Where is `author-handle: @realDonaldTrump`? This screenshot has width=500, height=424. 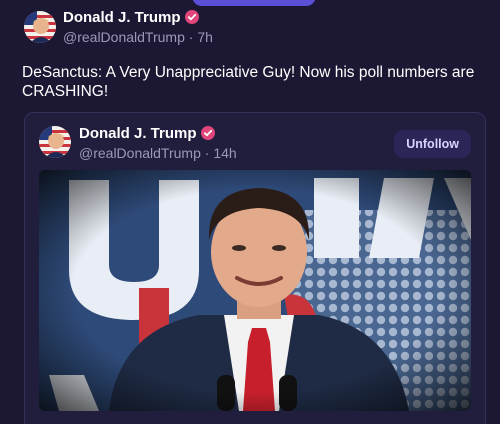 author-handle: @realDonaldTrump is located at coordinates (124, 37).